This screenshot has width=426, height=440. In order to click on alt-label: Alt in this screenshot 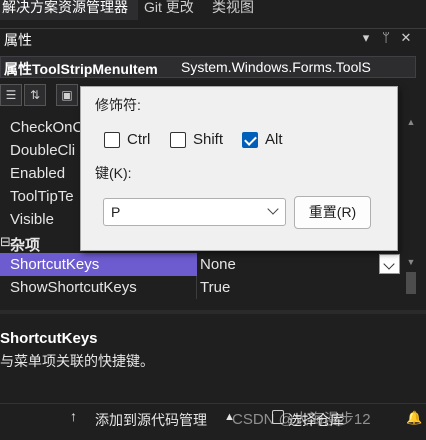, I will do `click(274, 139)`.